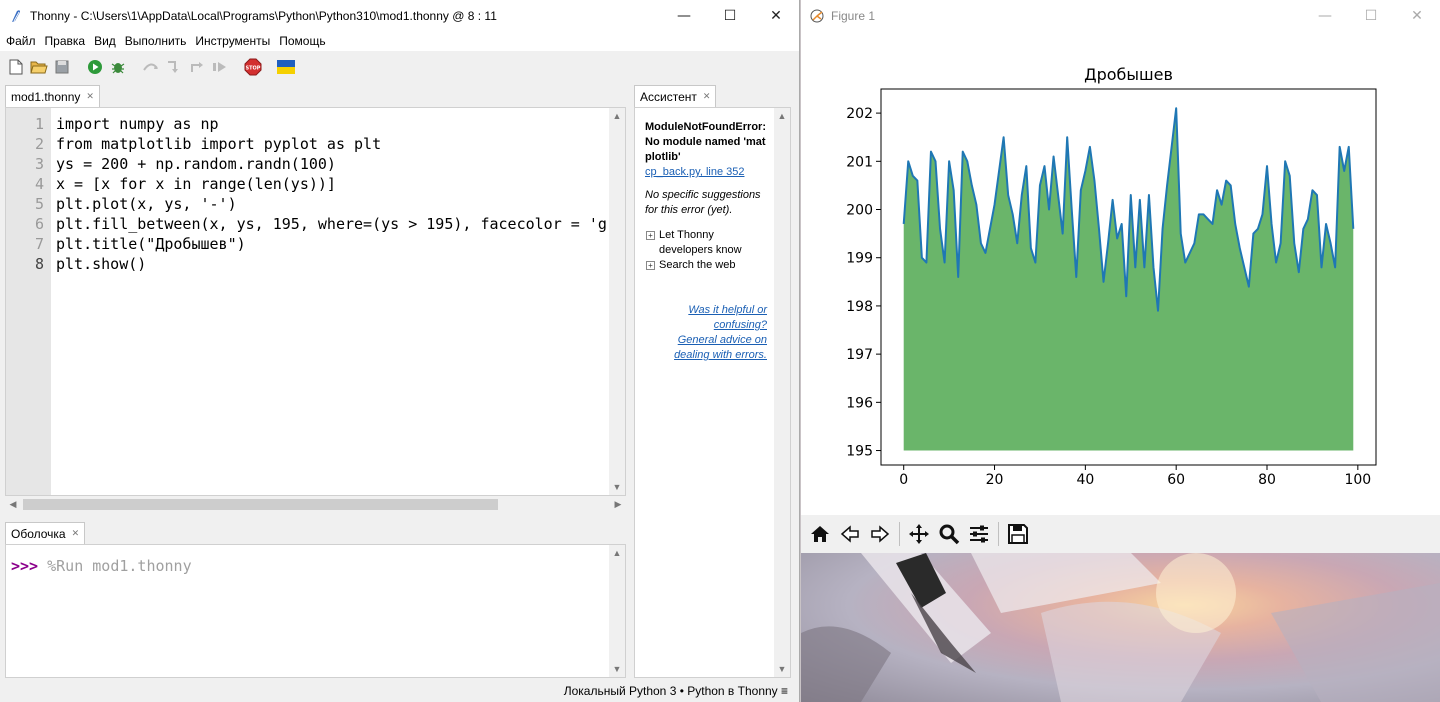 This screenshot has width=1440, height=702. Describe the element at coordinates (820, 534) in the screenshot. I see `home-icon` at that location.